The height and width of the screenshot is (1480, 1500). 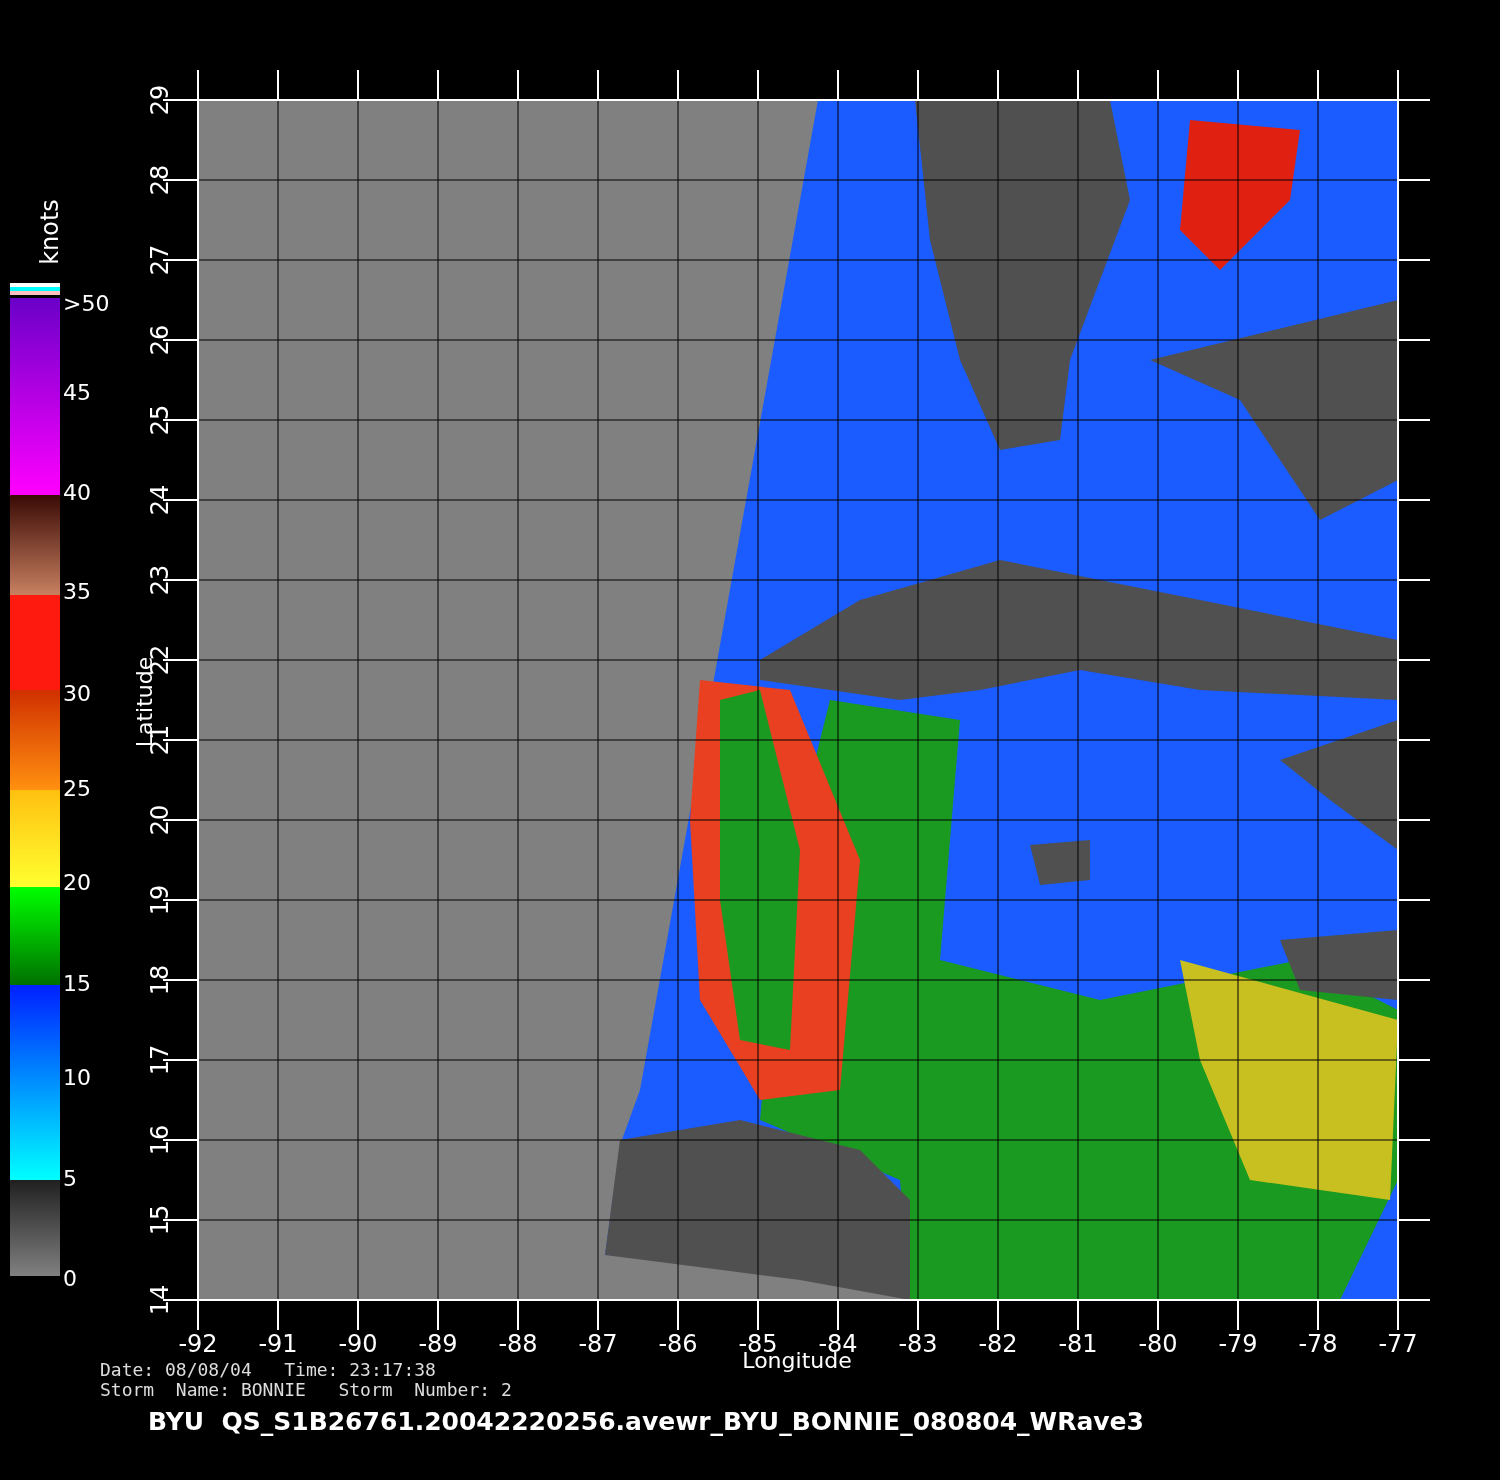 I want to click on latitude-tick-label: 19, so click(x=160, y=900).